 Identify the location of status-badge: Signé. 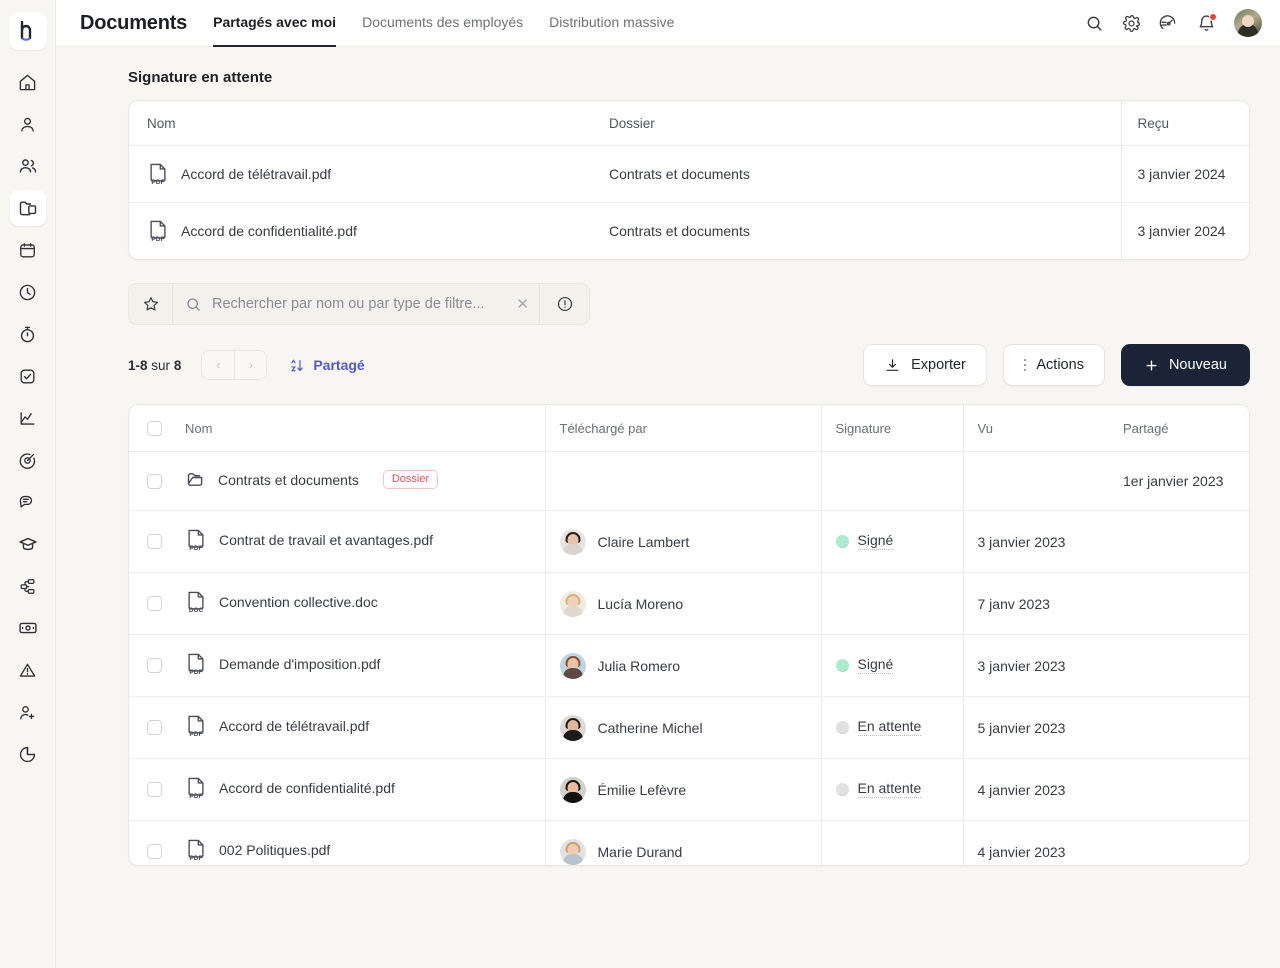
(875, 665).